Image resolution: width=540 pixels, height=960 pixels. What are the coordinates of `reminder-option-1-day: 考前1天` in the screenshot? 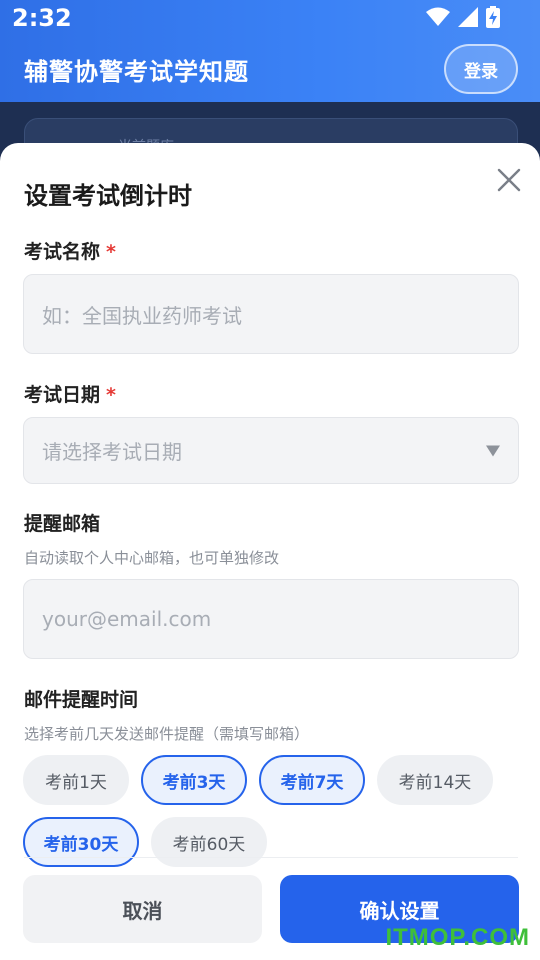 It's located at (76, 780).